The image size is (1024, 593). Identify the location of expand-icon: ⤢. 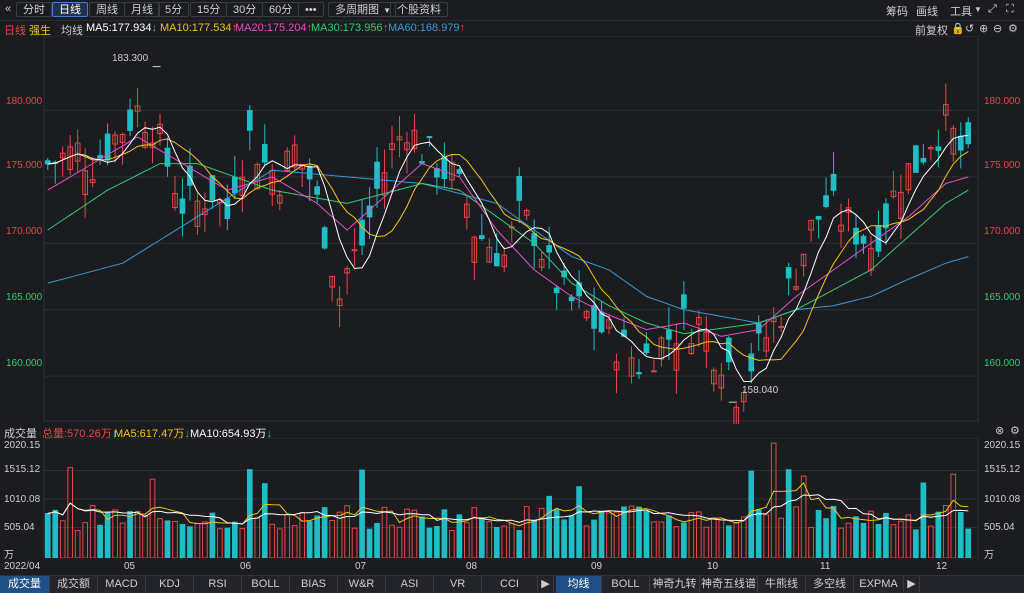
(992, 9).